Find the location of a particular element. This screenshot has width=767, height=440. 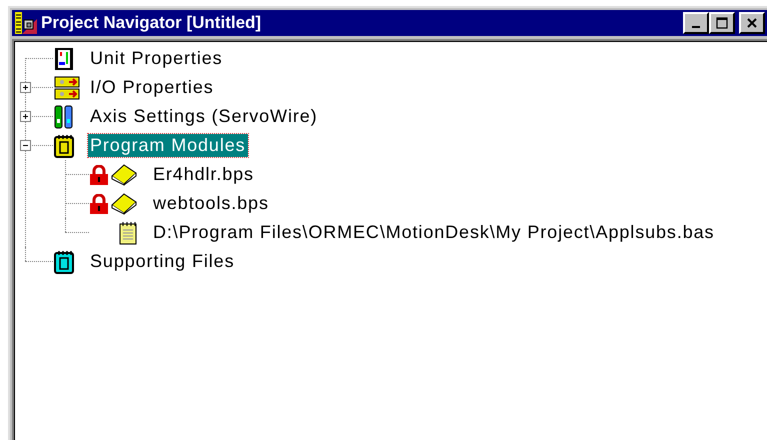

io-icon is located at coordinates (67, 88).